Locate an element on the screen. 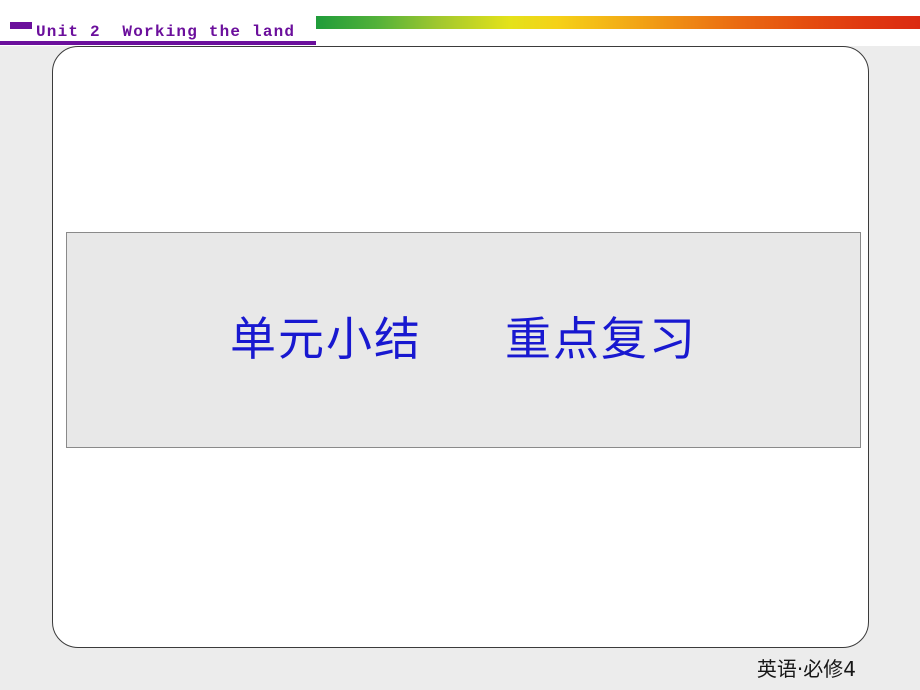  header-accent-mark is located at coordinates (21, 25).